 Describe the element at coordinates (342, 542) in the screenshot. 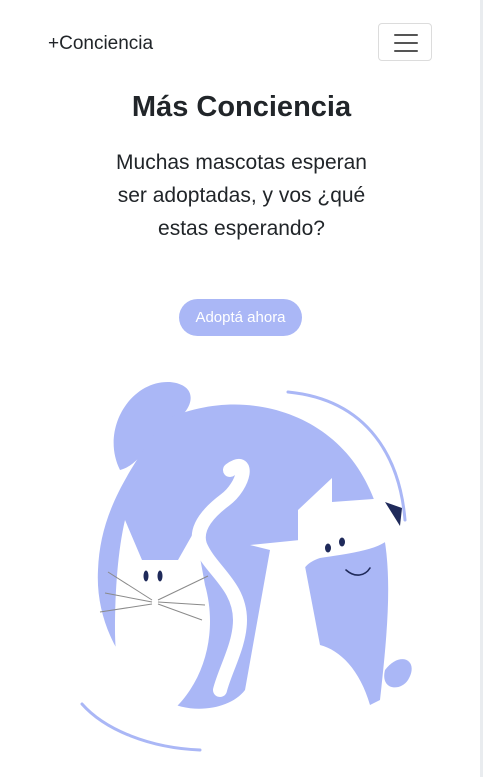

I see `dog-eye-right` at that location.